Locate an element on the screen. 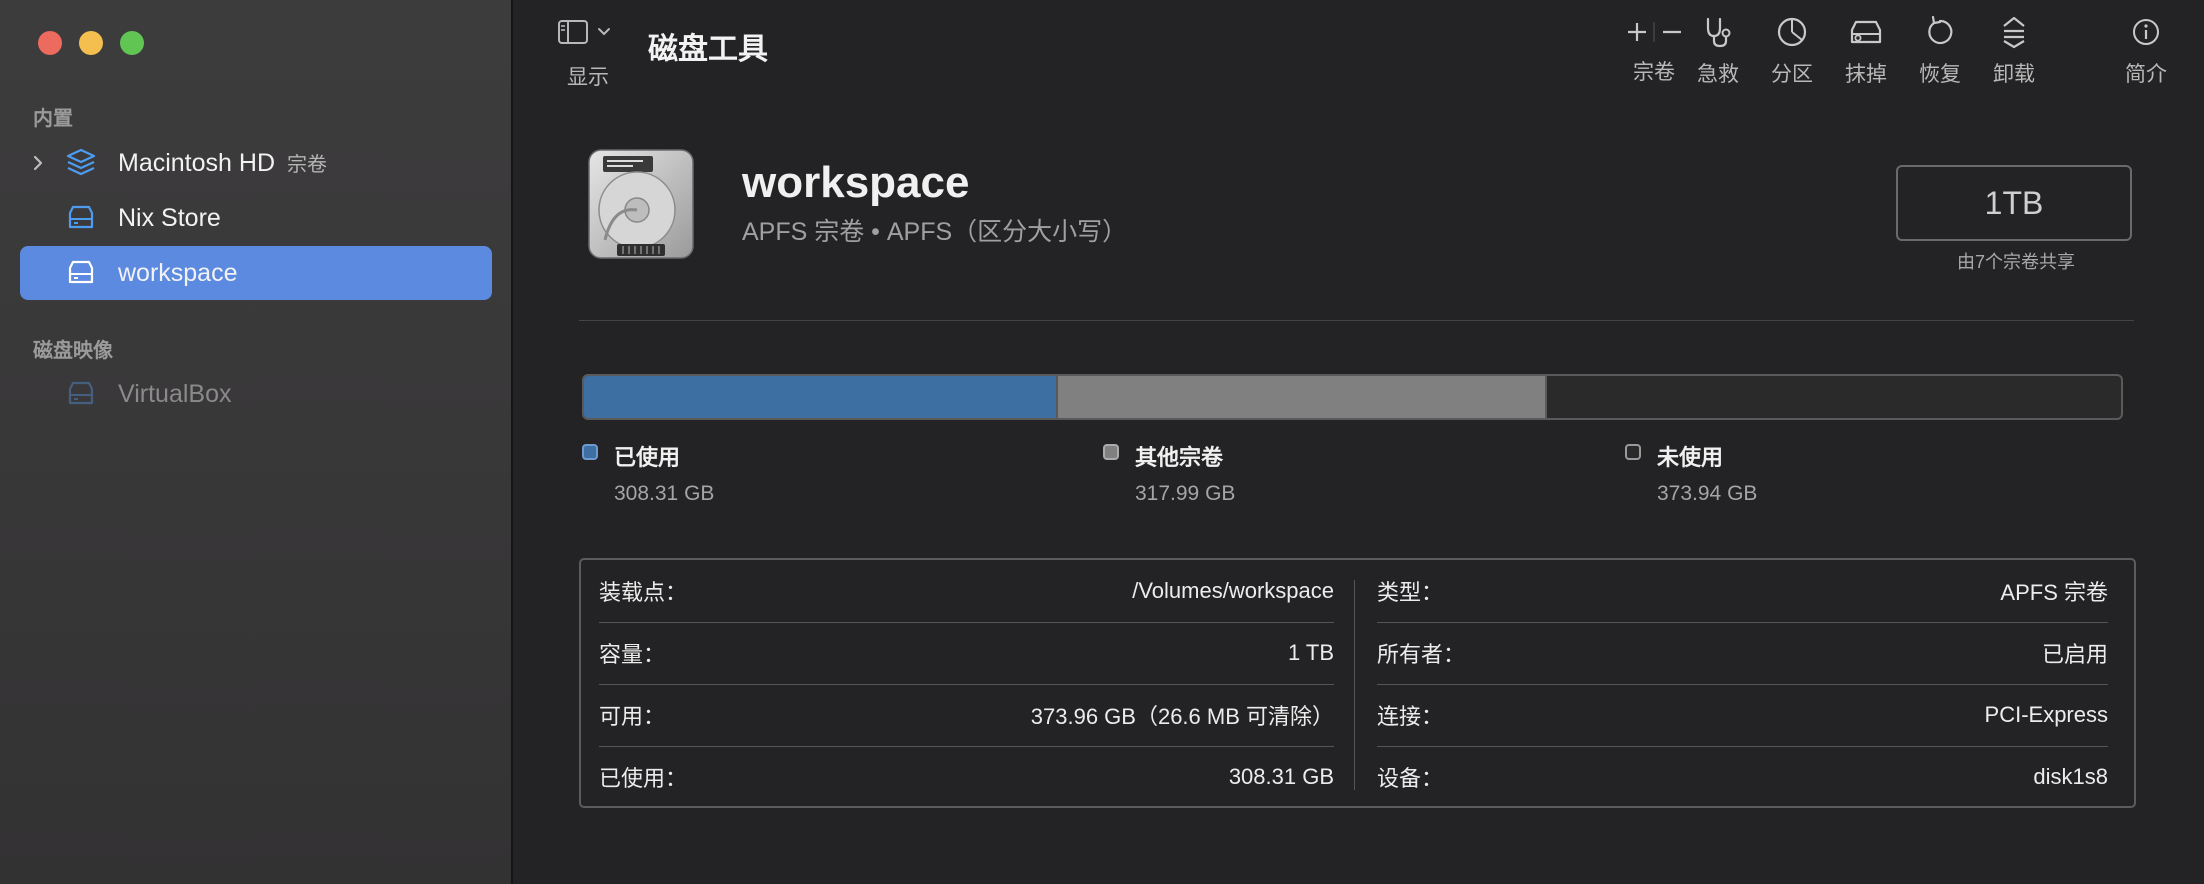  plus-minus-icons is located at coordinates (1654, 32).